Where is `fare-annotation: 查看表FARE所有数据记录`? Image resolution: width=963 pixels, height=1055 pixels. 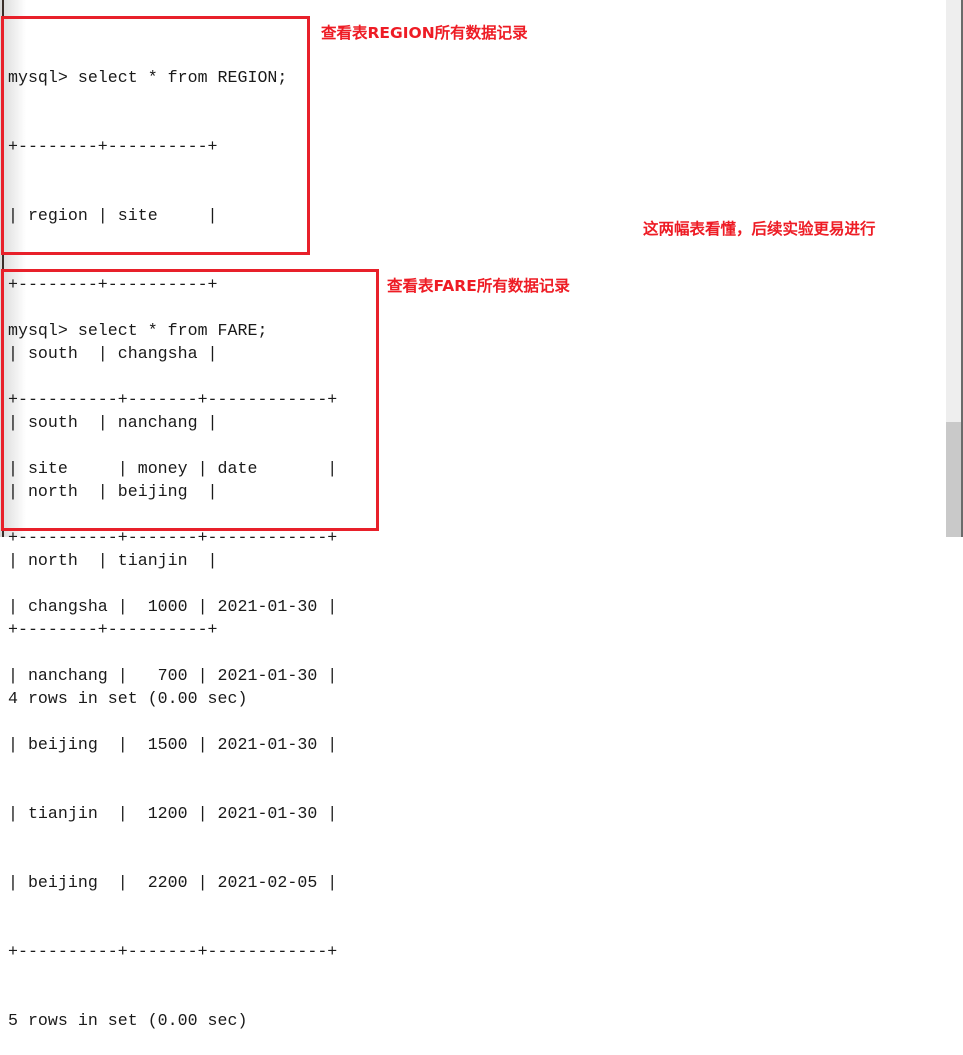
fare-annotation: 查看表FARE所有数据记录 is located at coordinates (478, 286).